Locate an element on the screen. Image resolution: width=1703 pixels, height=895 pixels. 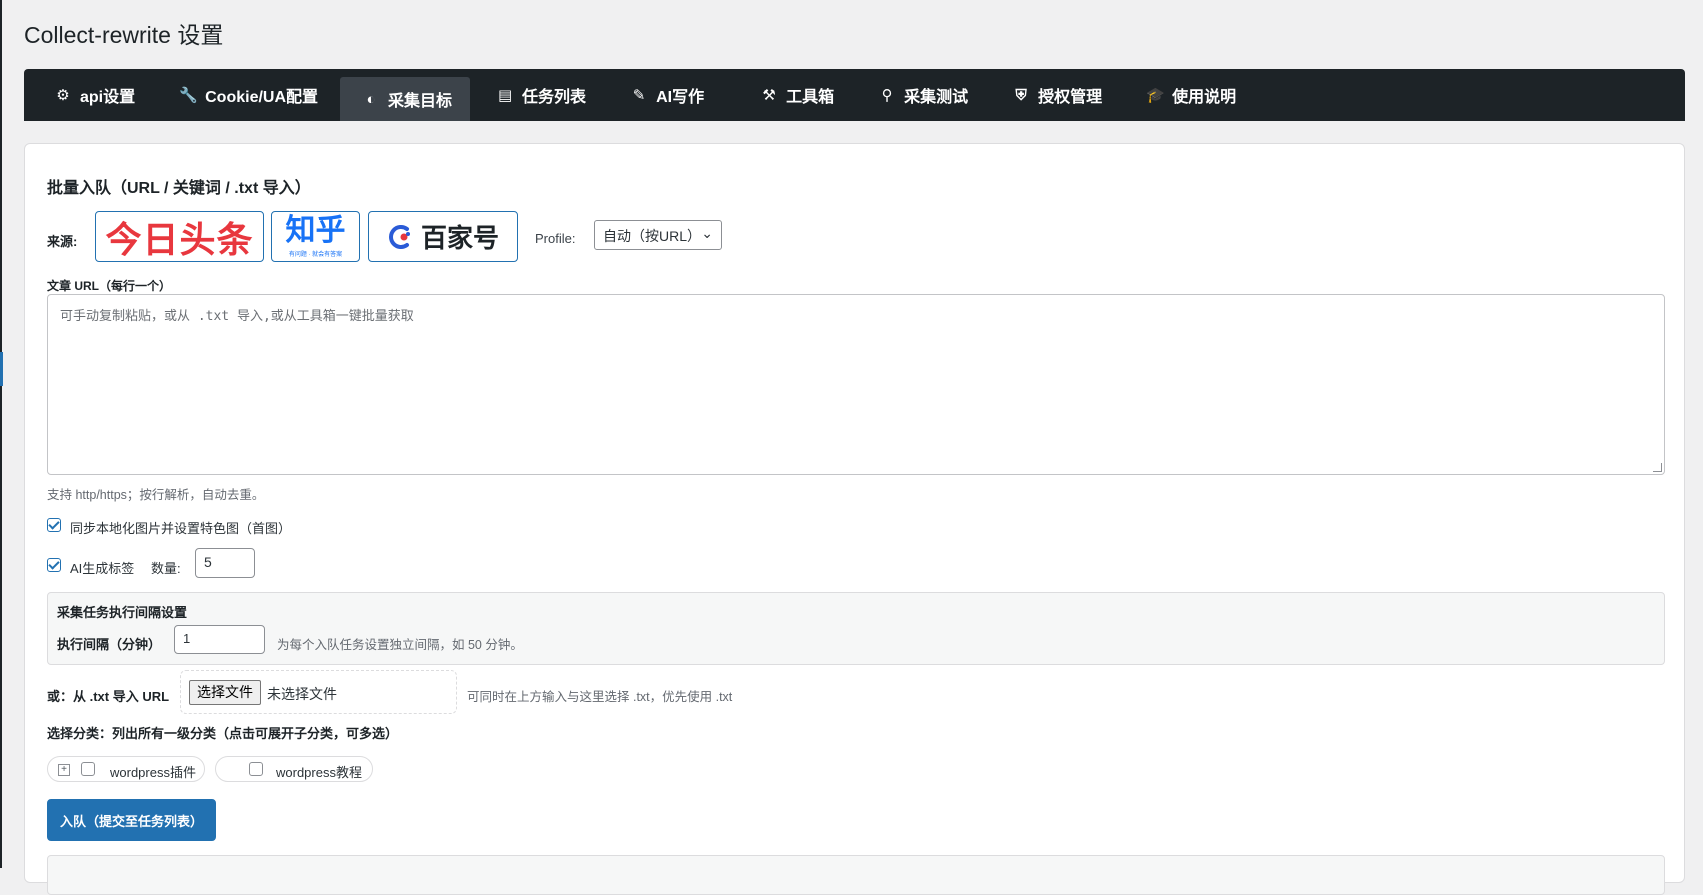
graduation-cap-icon: 🎓 is located at coordinates (1155, 95).